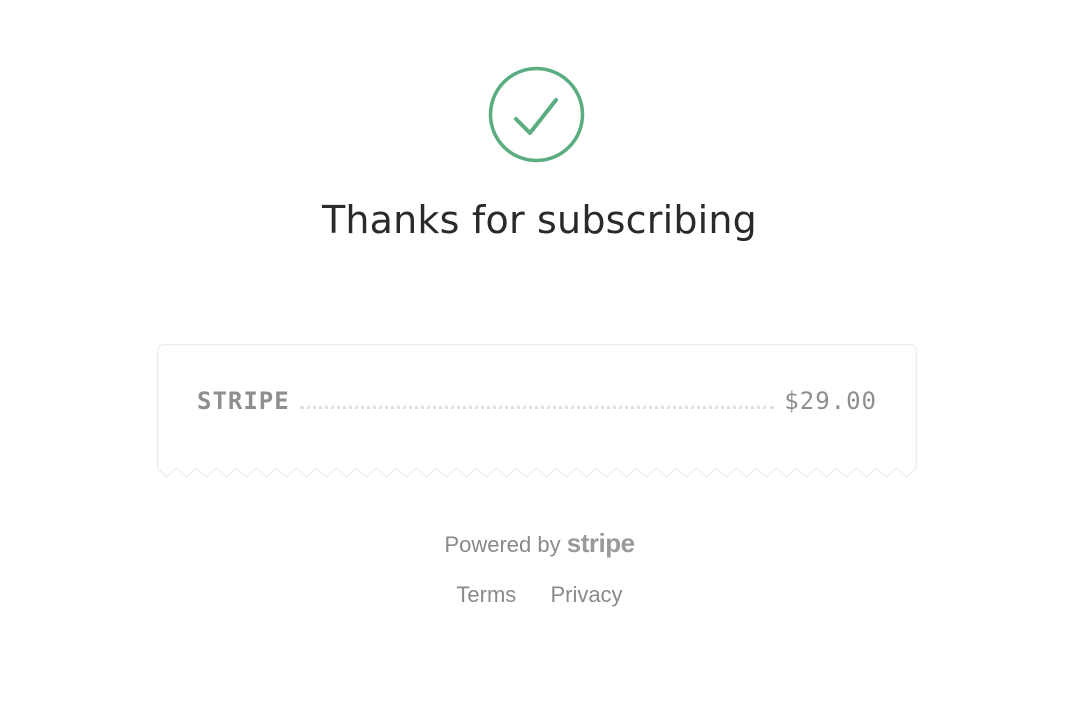 The image size is (1079, 710). What do you see at coordinates (601, 543) in the screenshot?
I see `stripe-logo: stripe` at bounding box center [601, 543].